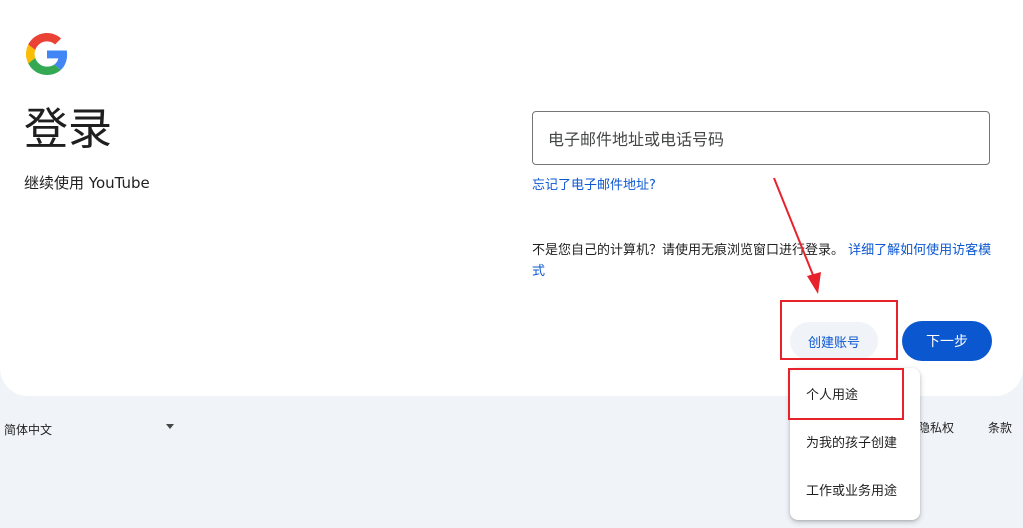 Image resolution: width=1023 pixels, height=528 pixels. I want to click on annotation-arrow-icon, so click(797, 235).